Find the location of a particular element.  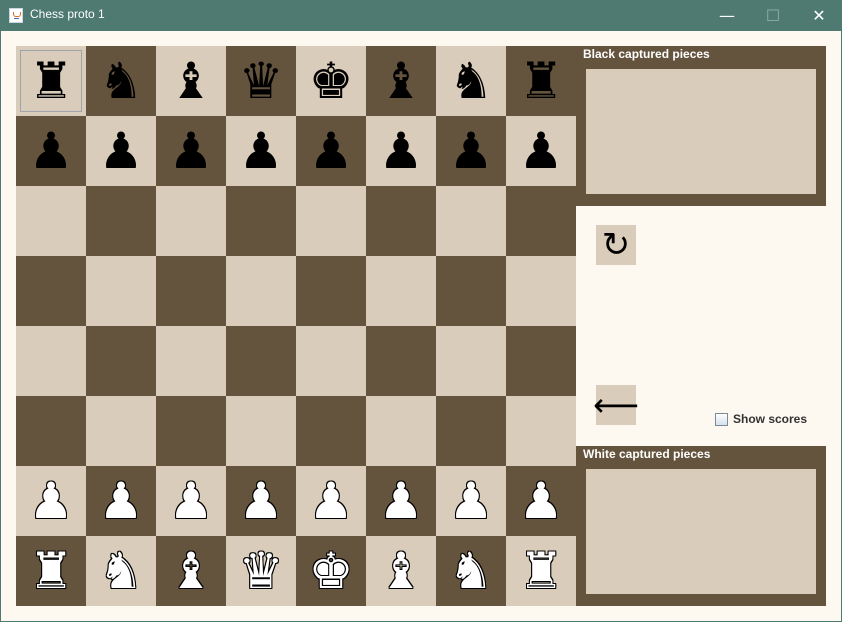

square-e8: ♚ is located at coordinates (331, 81).